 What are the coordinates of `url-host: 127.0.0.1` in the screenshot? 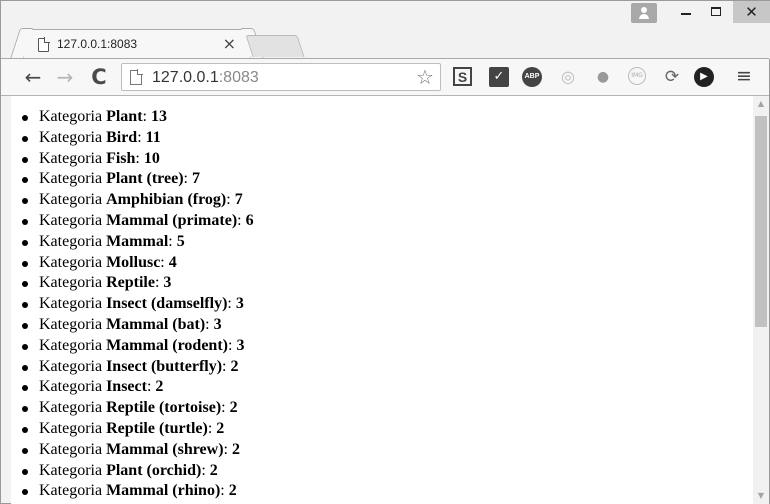 It's located at (185, 77).